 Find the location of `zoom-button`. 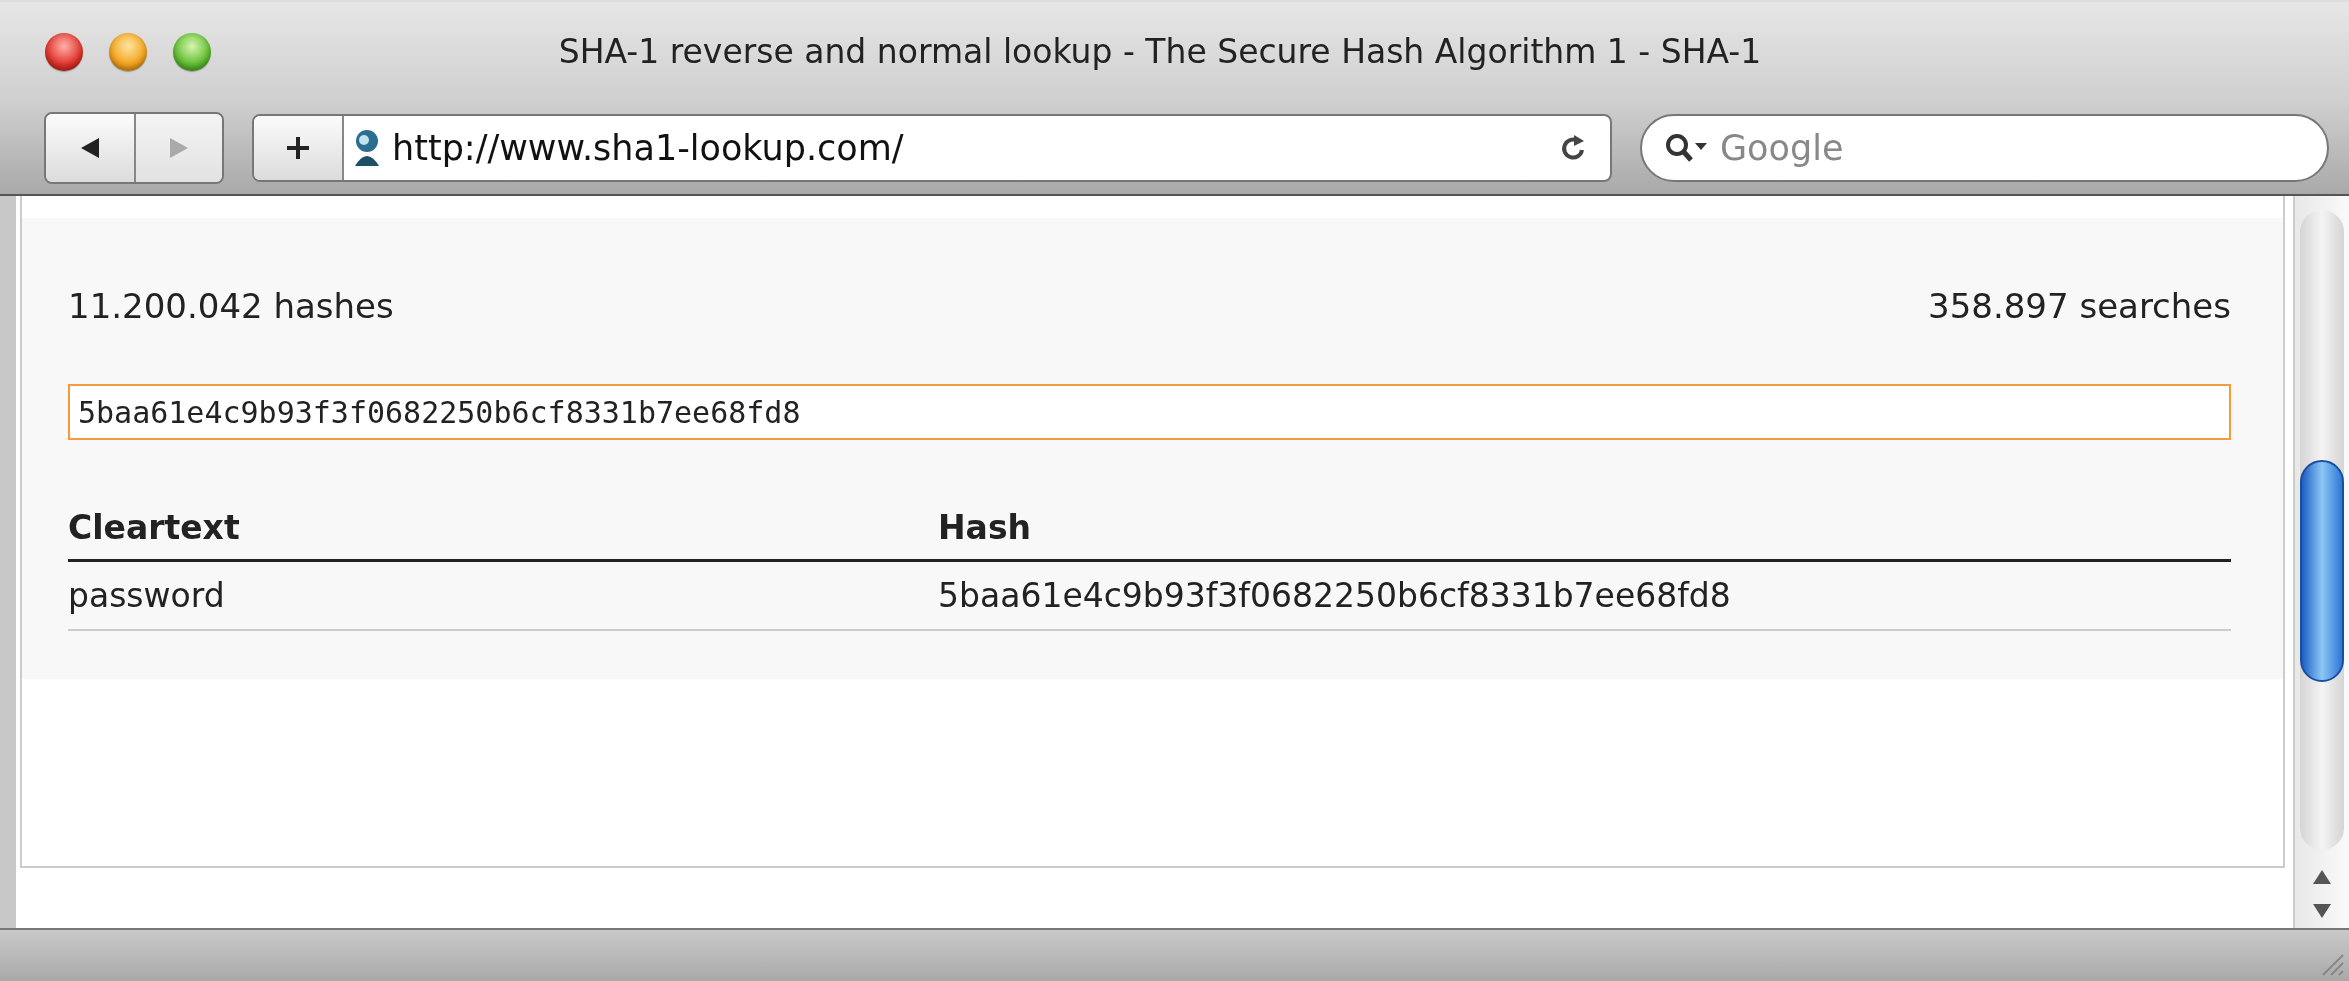

zoom-button is located at coordinates (192, 51).